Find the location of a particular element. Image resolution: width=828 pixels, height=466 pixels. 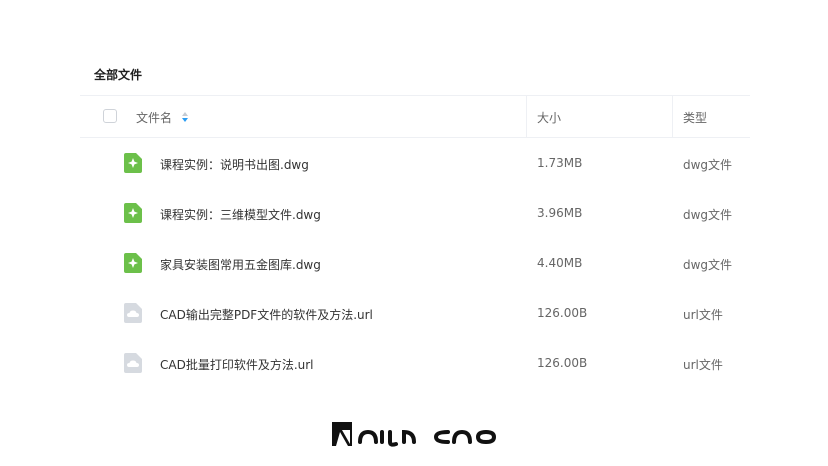

file-size: 4.40MB is located at coordinates (560, 263).